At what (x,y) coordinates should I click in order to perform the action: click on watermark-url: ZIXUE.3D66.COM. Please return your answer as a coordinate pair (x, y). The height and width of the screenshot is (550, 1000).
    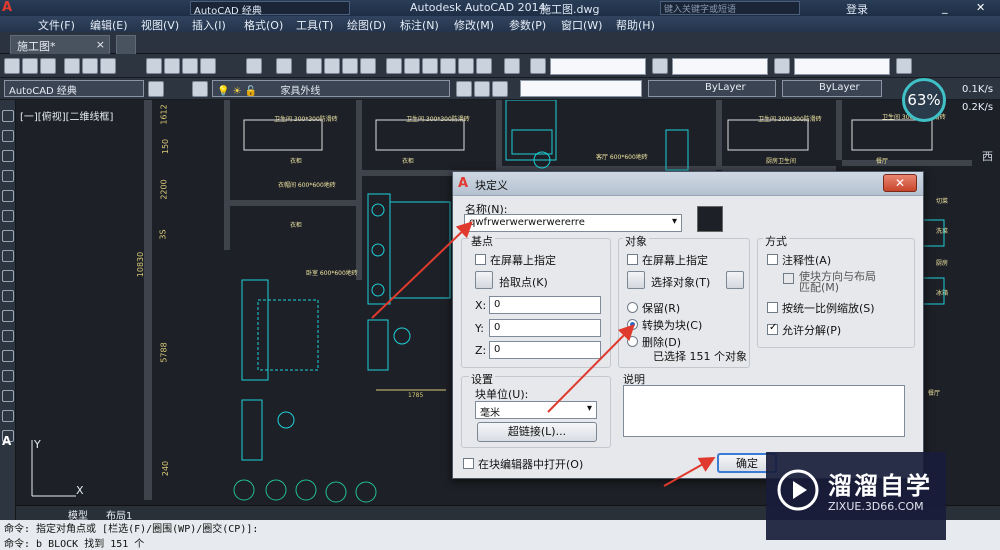
    Looking at the image, I should click on (876, 506).